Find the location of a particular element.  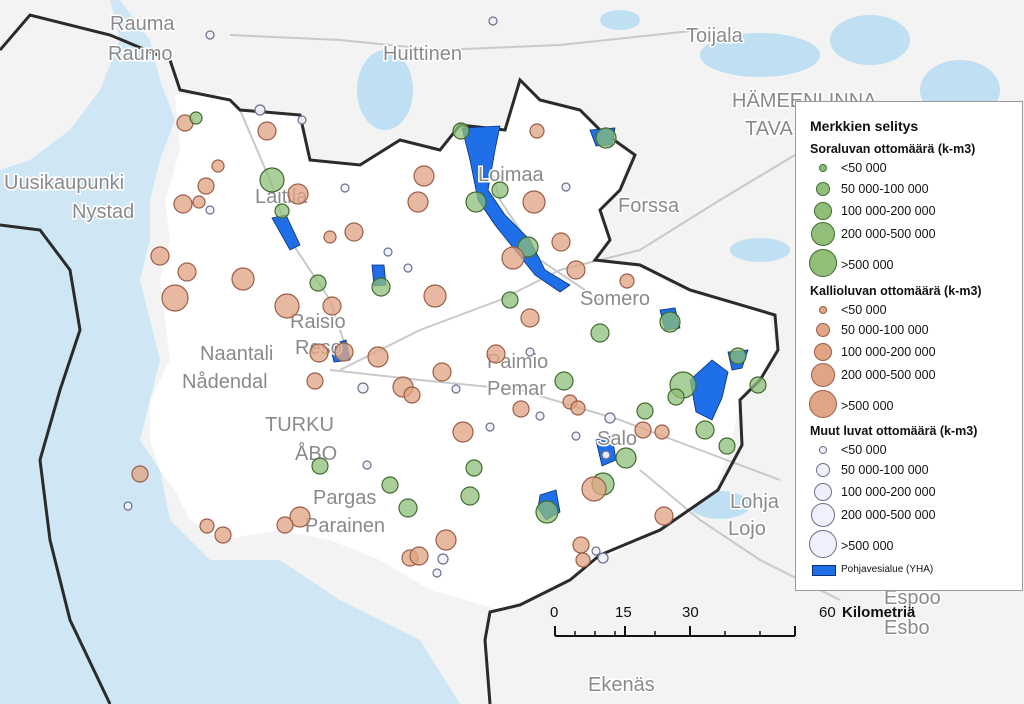

scale-tick-label: 0 is located at coordinates (554, 612).